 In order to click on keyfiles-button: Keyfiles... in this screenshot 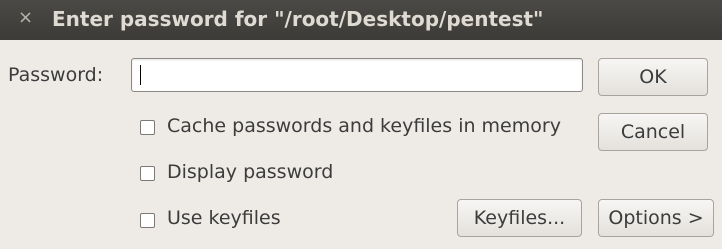, I will do `click(519, 218)`.